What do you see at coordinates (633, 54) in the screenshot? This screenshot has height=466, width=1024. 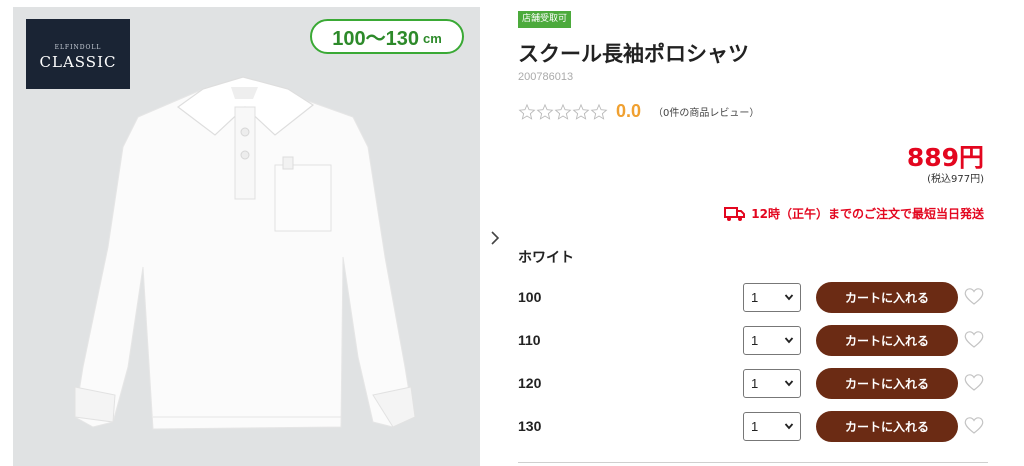 I see `product-title: スクール長袖ポロシャツ` at bounding box center [633, 54].